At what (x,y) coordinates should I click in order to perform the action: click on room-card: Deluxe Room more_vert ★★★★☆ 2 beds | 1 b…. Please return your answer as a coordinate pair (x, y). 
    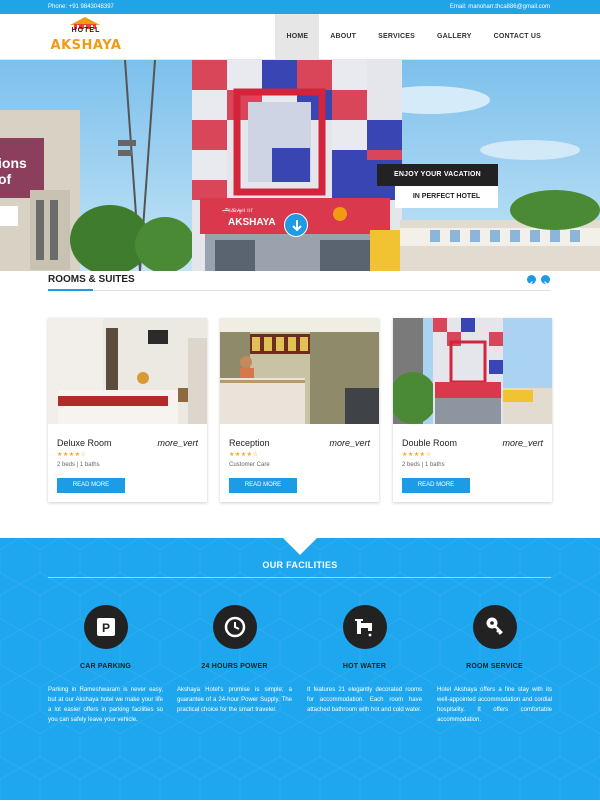
    Looking at the image, I should click on (127, 410).